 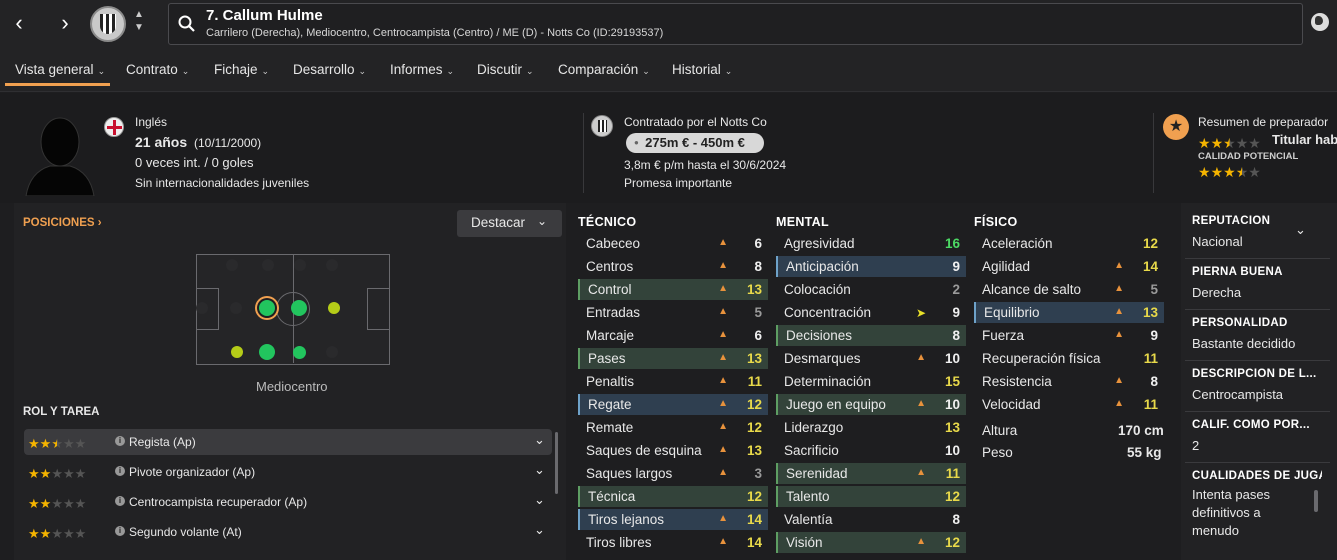 I want to click on attribute-row: Visión ▲ 12, so click(x=871, y=542).